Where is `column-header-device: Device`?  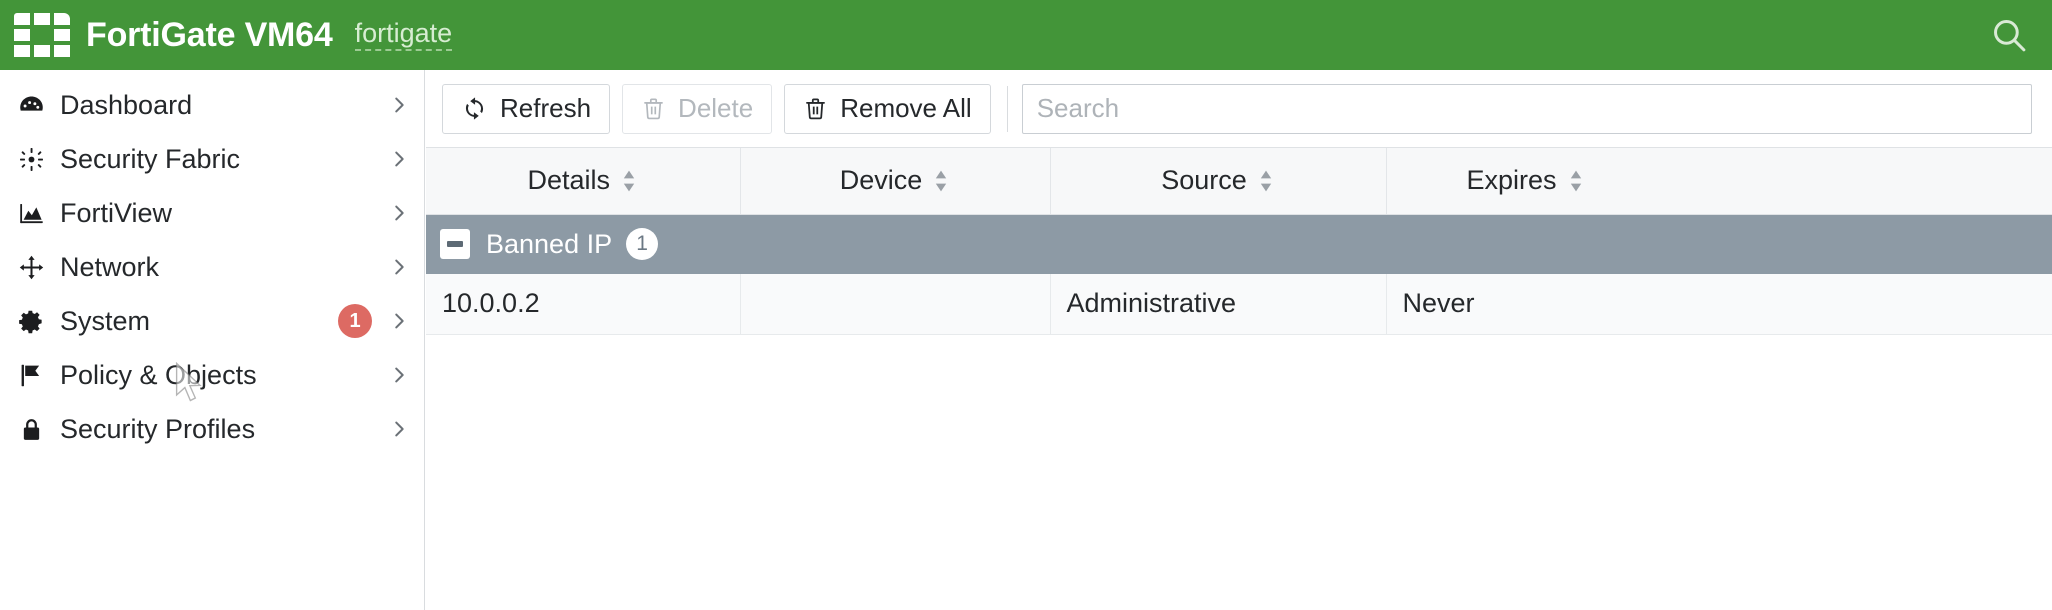
column-header-device: Device is located at coordinates (895, 181).